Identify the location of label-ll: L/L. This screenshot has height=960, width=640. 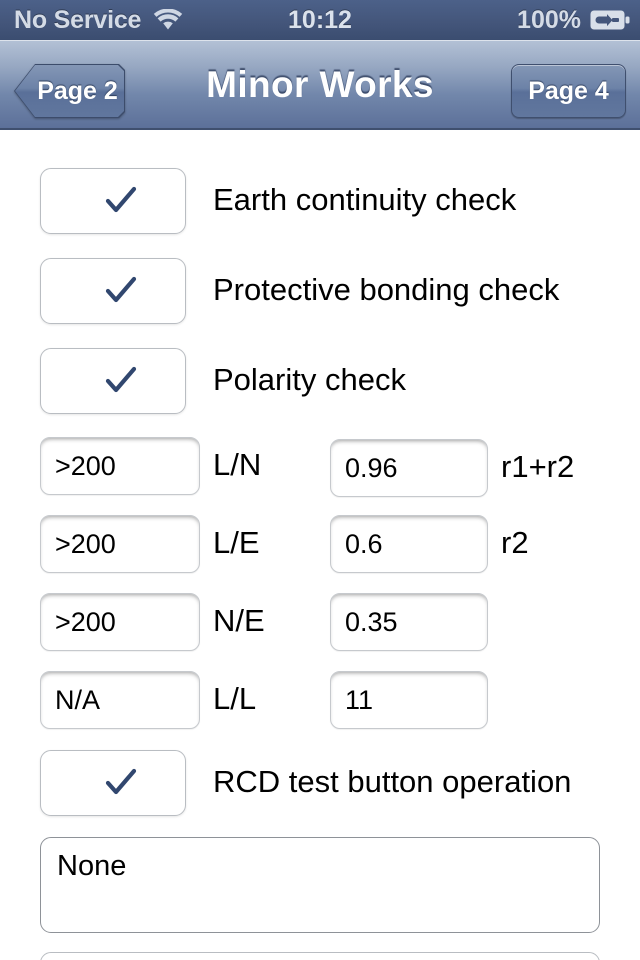
(235, 698).